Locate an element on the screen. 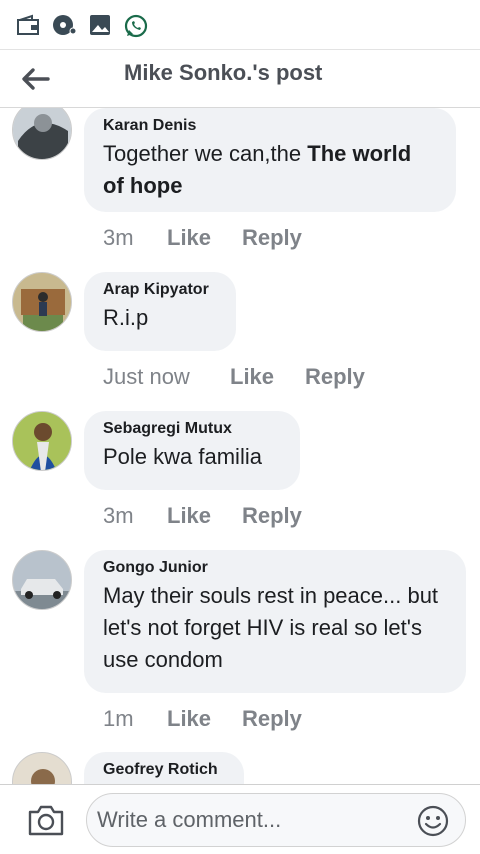  comment-author: Geofrey Rotich is located at coordinates (163, 770).